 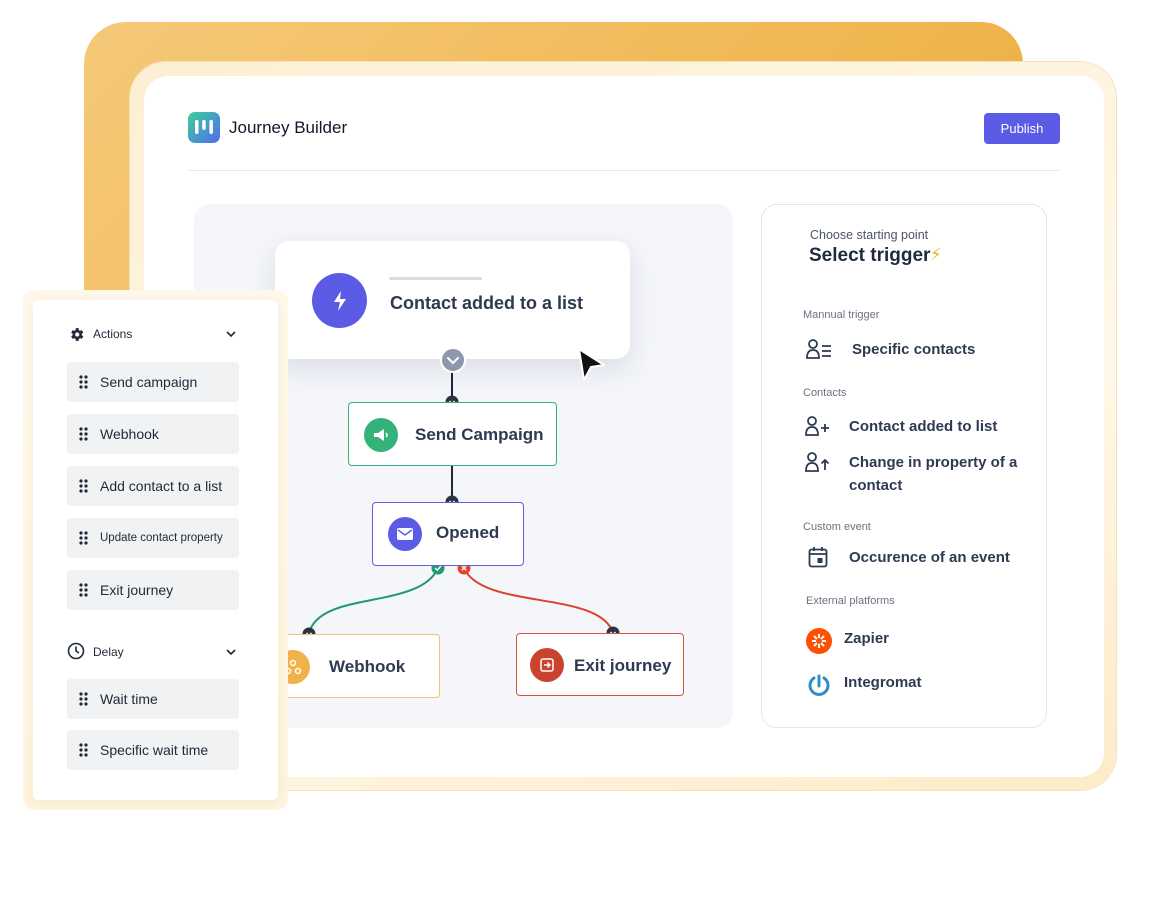 What do you see at coordinates (818, 349) in the screenshot?
I see `contact-list-icon` at bounding box center [818, 349].